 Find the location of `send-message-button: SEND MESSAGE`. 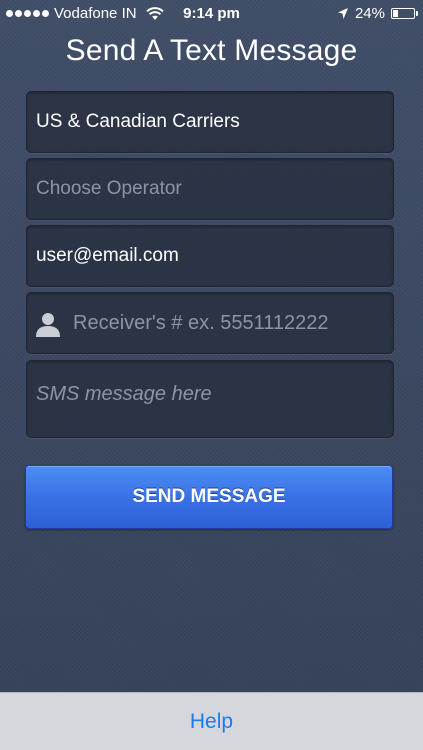

send-message-button: SEND MESSAGE is located at coordinates (209, 497).